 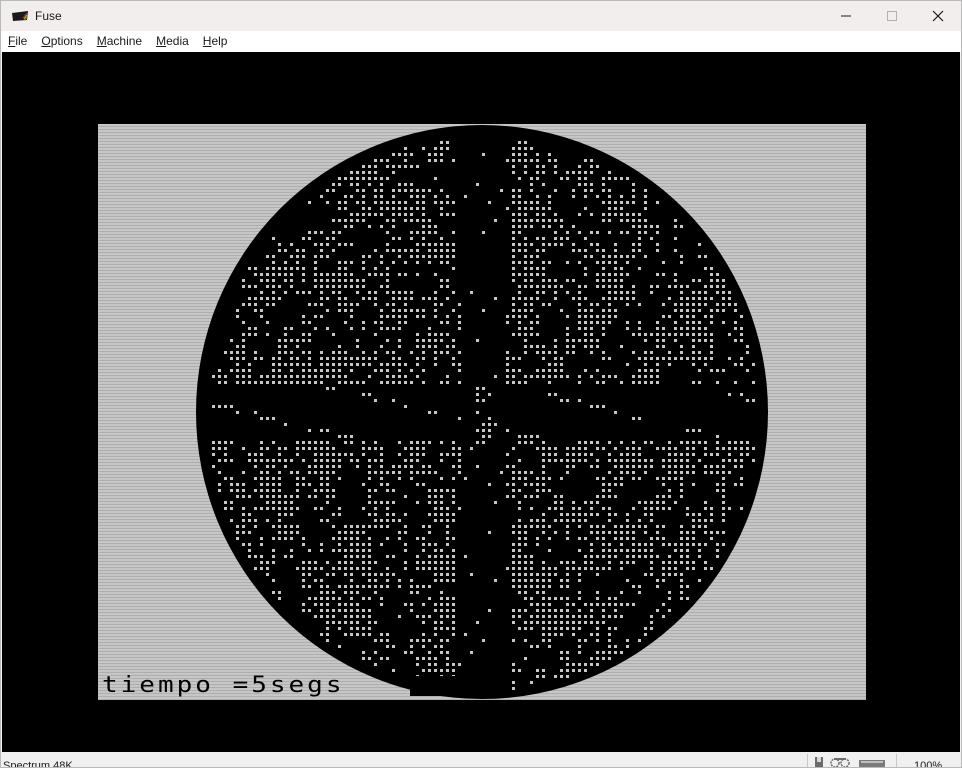 What do you see at coordinates (177, 41) in the screenshot?
I see `menu-media-label: edia` at bounding box center [177, 41].